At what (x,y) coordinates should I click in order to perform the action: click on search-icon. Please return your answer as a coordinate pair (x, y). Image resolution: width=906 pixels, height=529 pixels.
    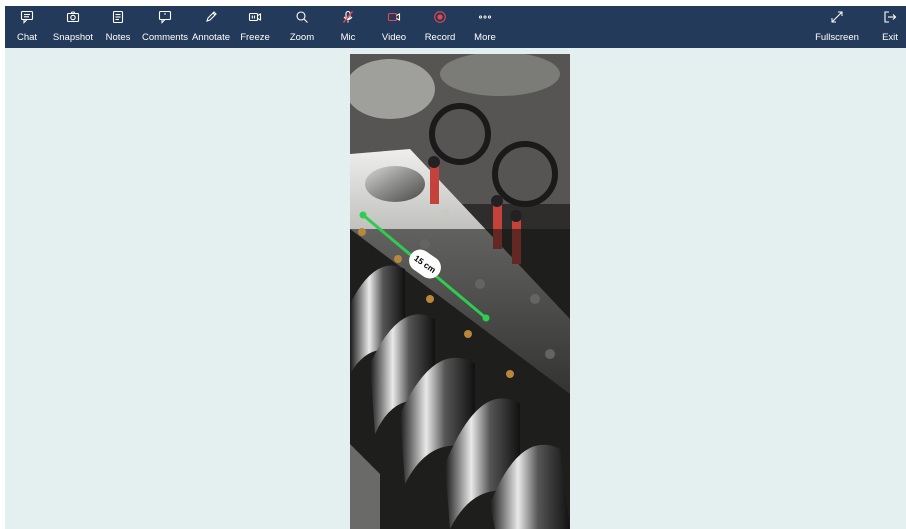
    Looking at the image, I should click on (302, 17).